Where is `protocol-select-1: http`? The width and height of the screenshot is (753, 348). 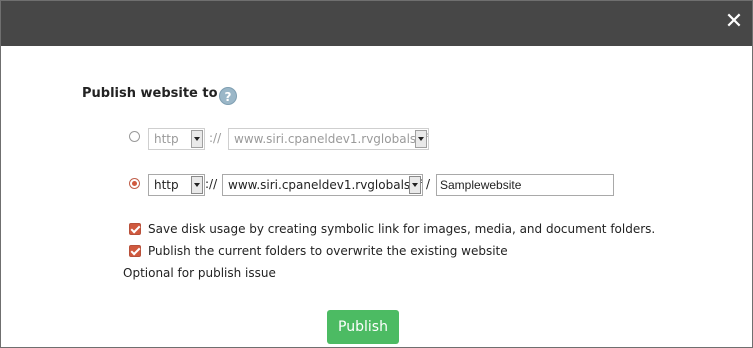 protocol-select-1: http is located at coordinates (176, 139).